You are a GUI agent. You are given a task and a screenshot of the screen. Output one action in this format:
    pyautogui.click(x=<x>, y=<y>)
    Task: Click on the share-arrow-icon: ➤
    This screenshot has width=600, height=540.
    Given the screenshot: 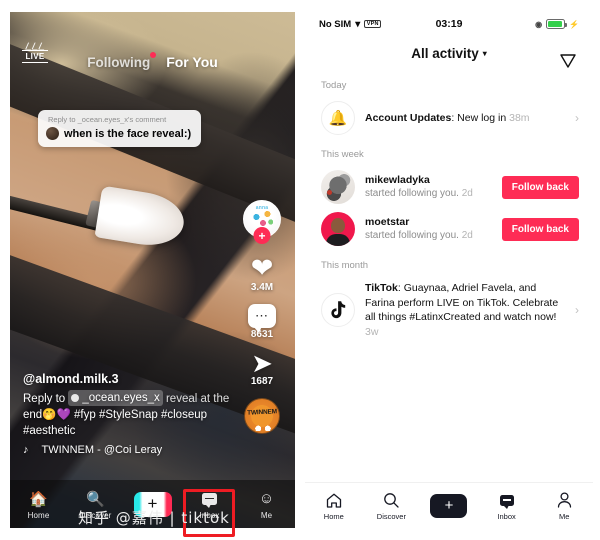 What is the action you would take?
    pyautogui.click(x=262, y=363)
    